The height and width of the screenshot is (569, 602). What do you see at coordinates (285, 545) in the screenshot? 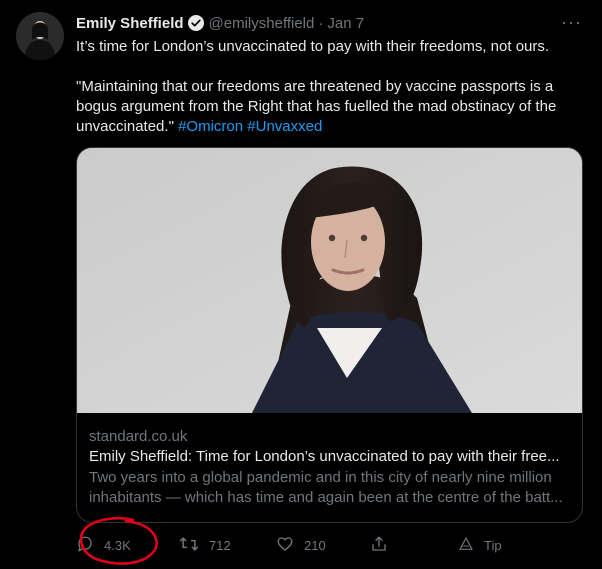
I see `heart-icon` at bounding box center [285, 545].